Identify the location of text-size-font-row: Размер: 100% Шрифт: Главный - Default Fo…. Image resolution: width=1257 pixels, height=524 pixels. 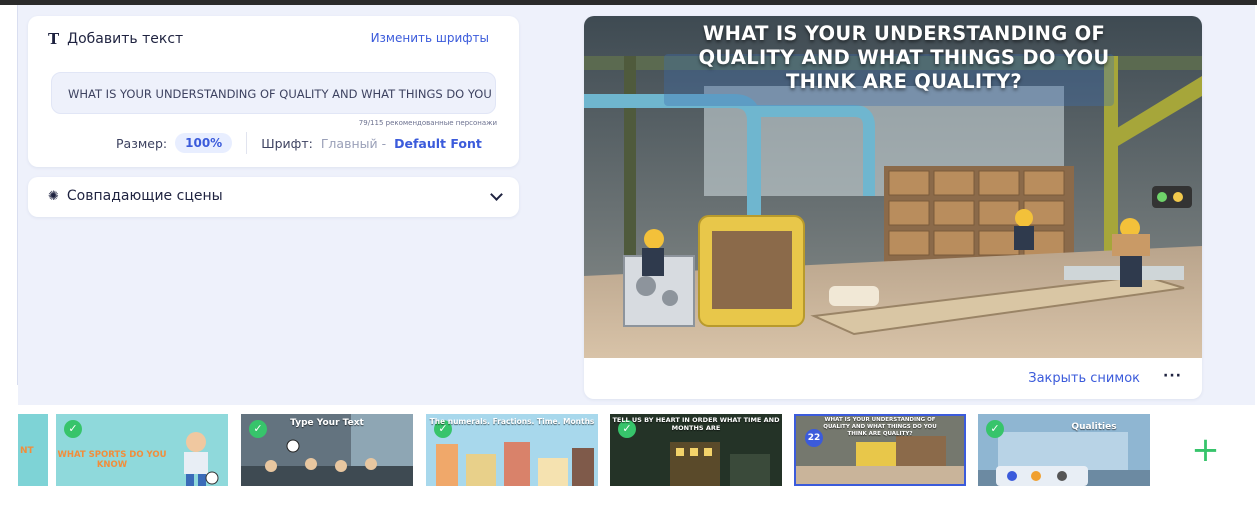
(299, 143).